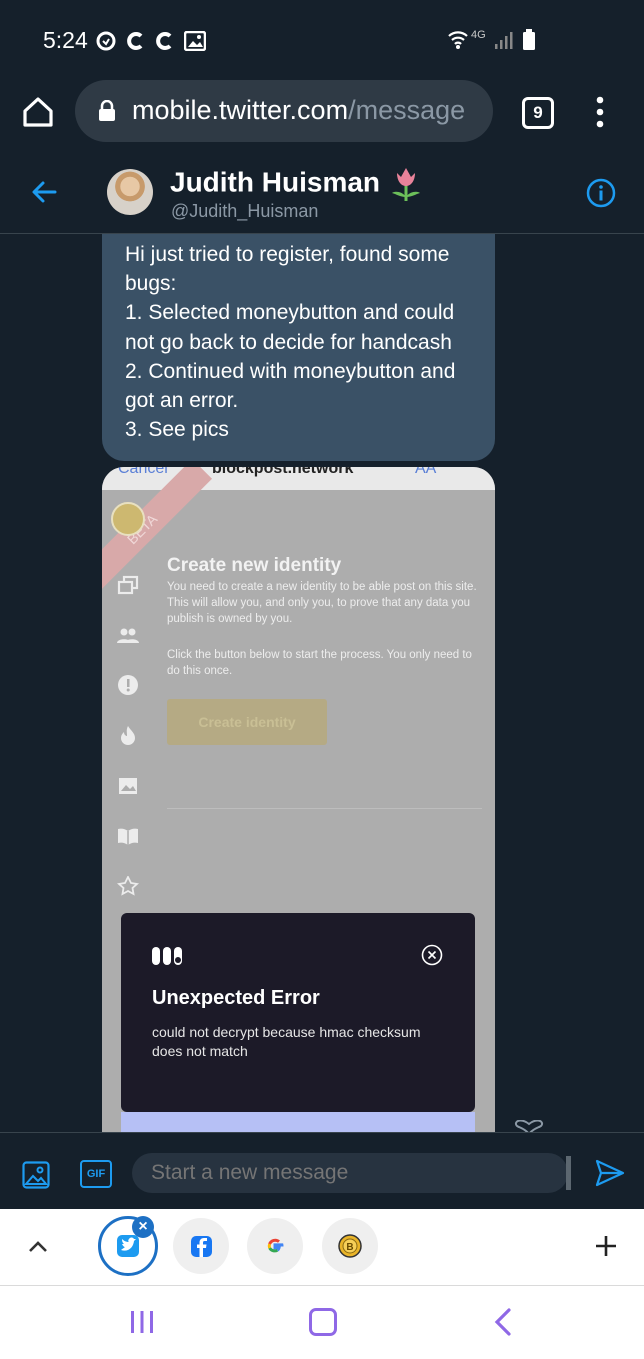  I want to click on svg-text: B, so click(349, 1247).